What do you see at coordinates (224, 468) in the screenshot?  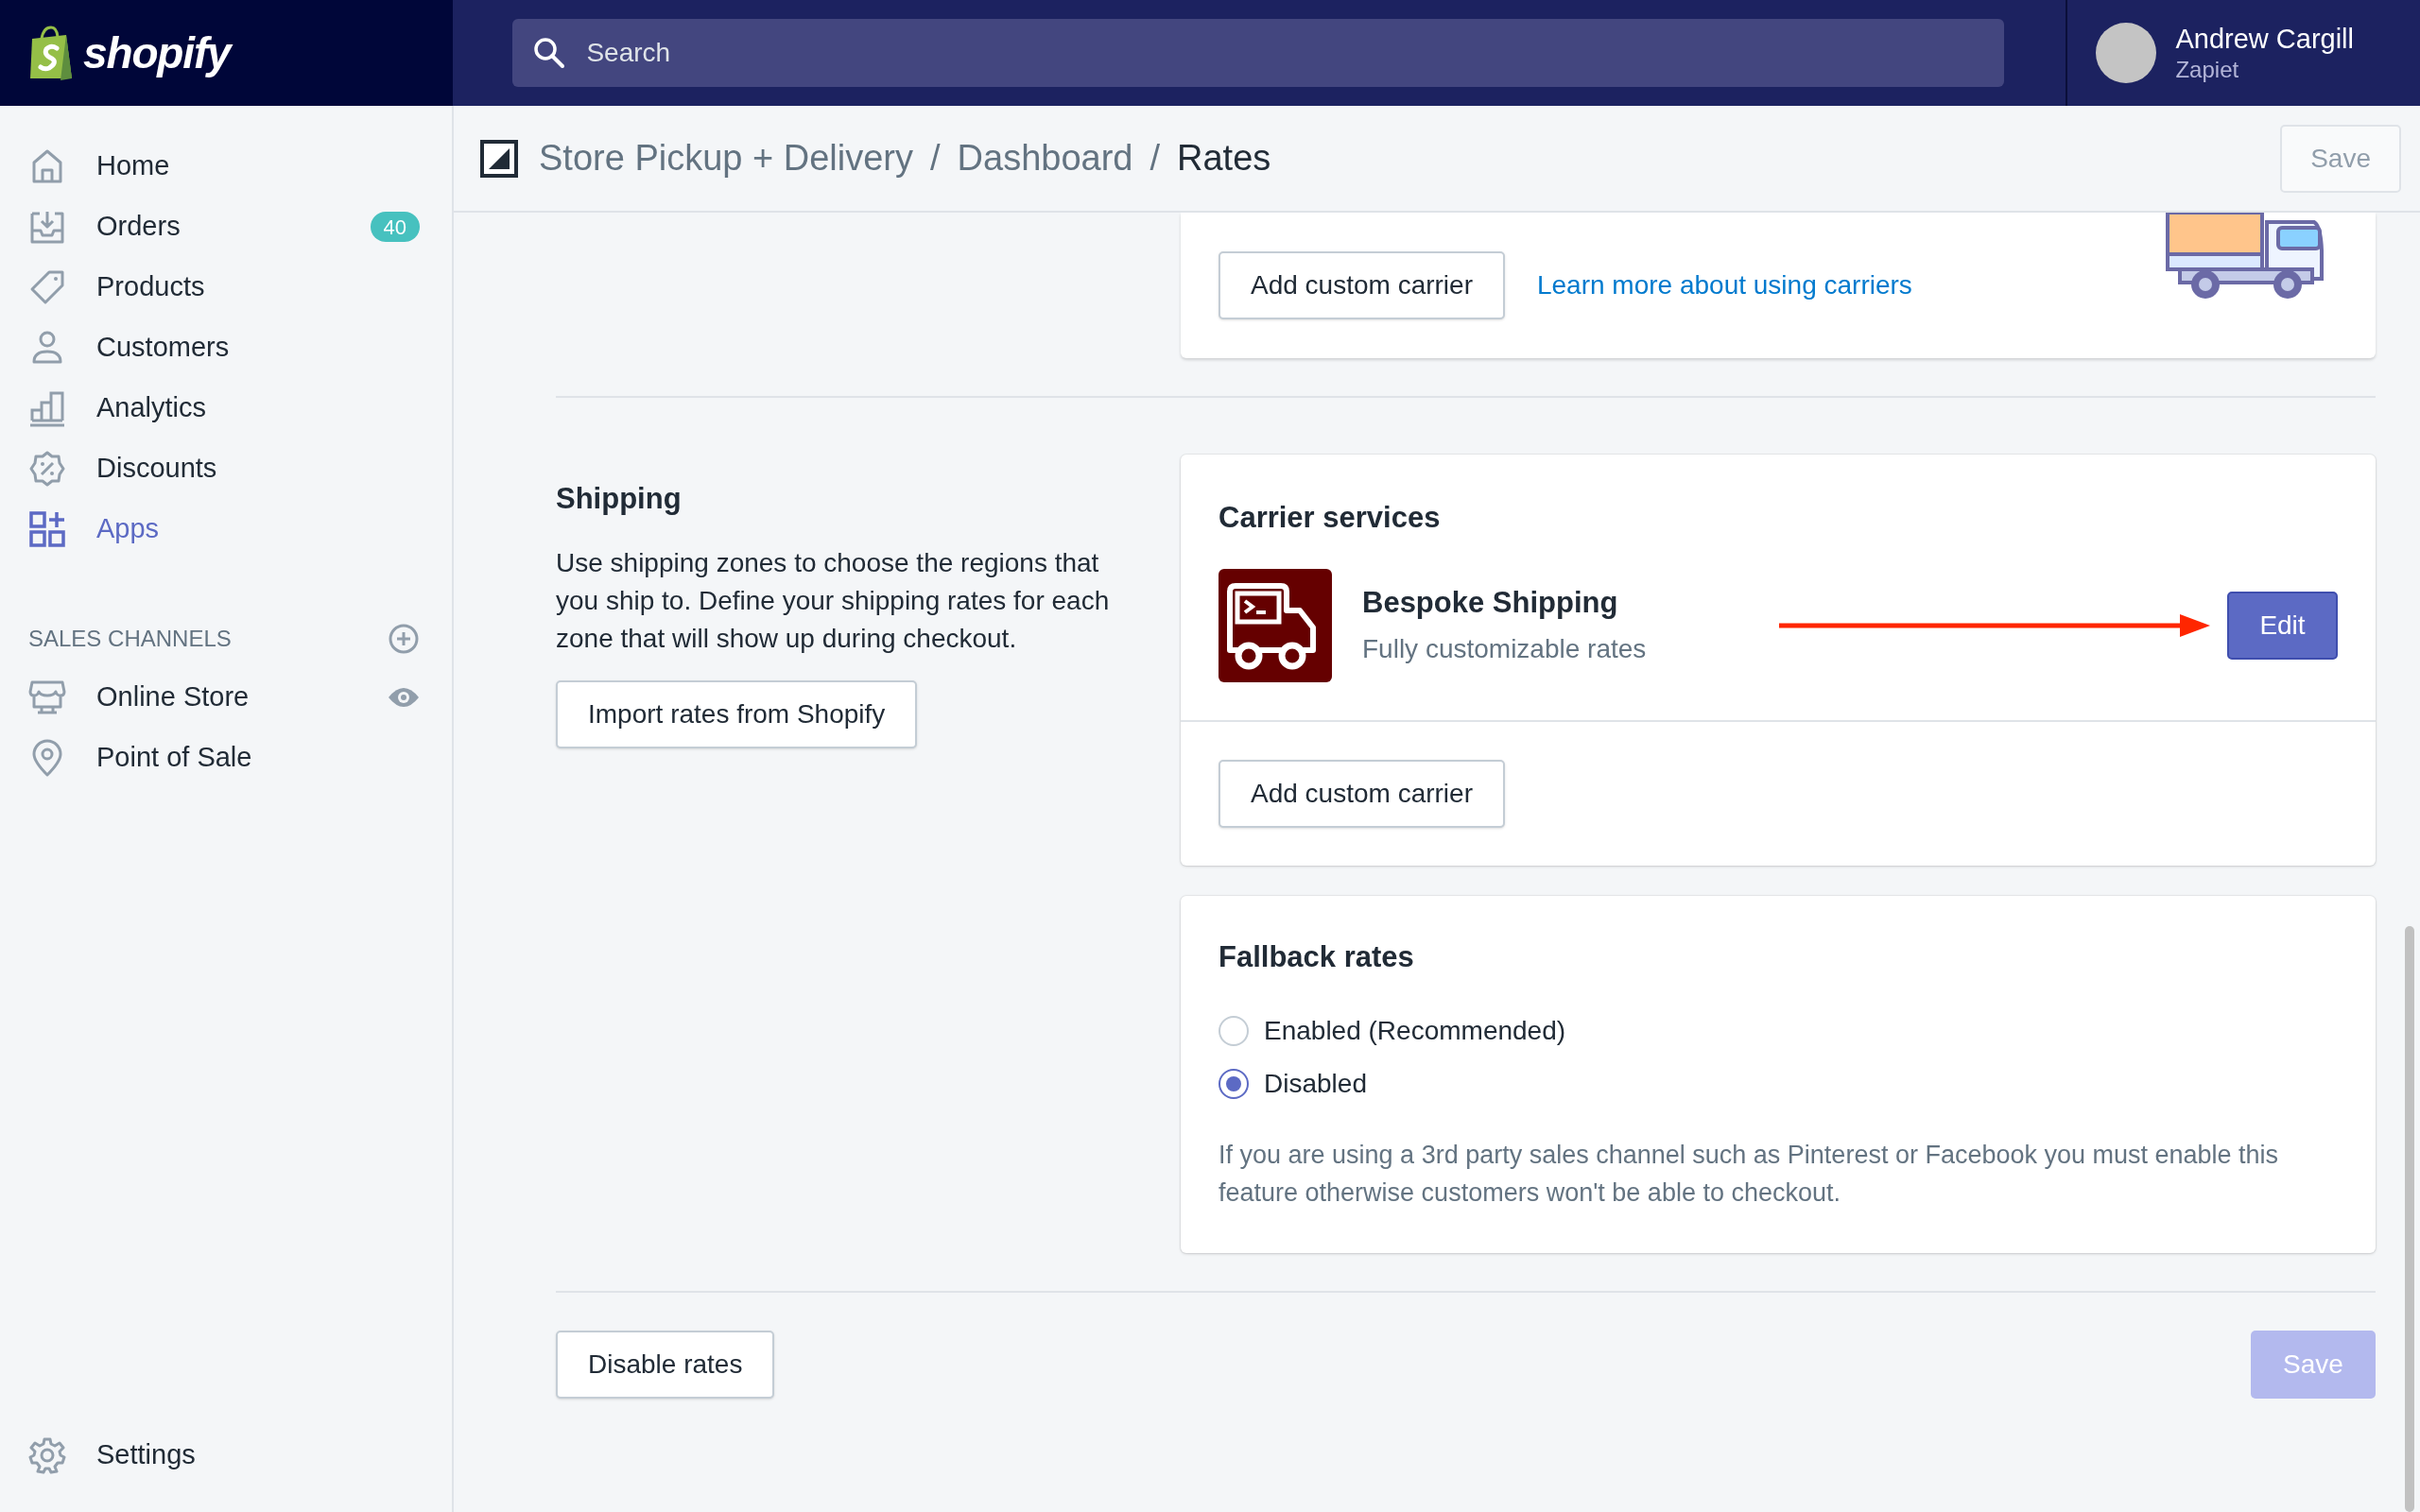 I see `nav-item: Discounts` at bounding box center [224, 468].